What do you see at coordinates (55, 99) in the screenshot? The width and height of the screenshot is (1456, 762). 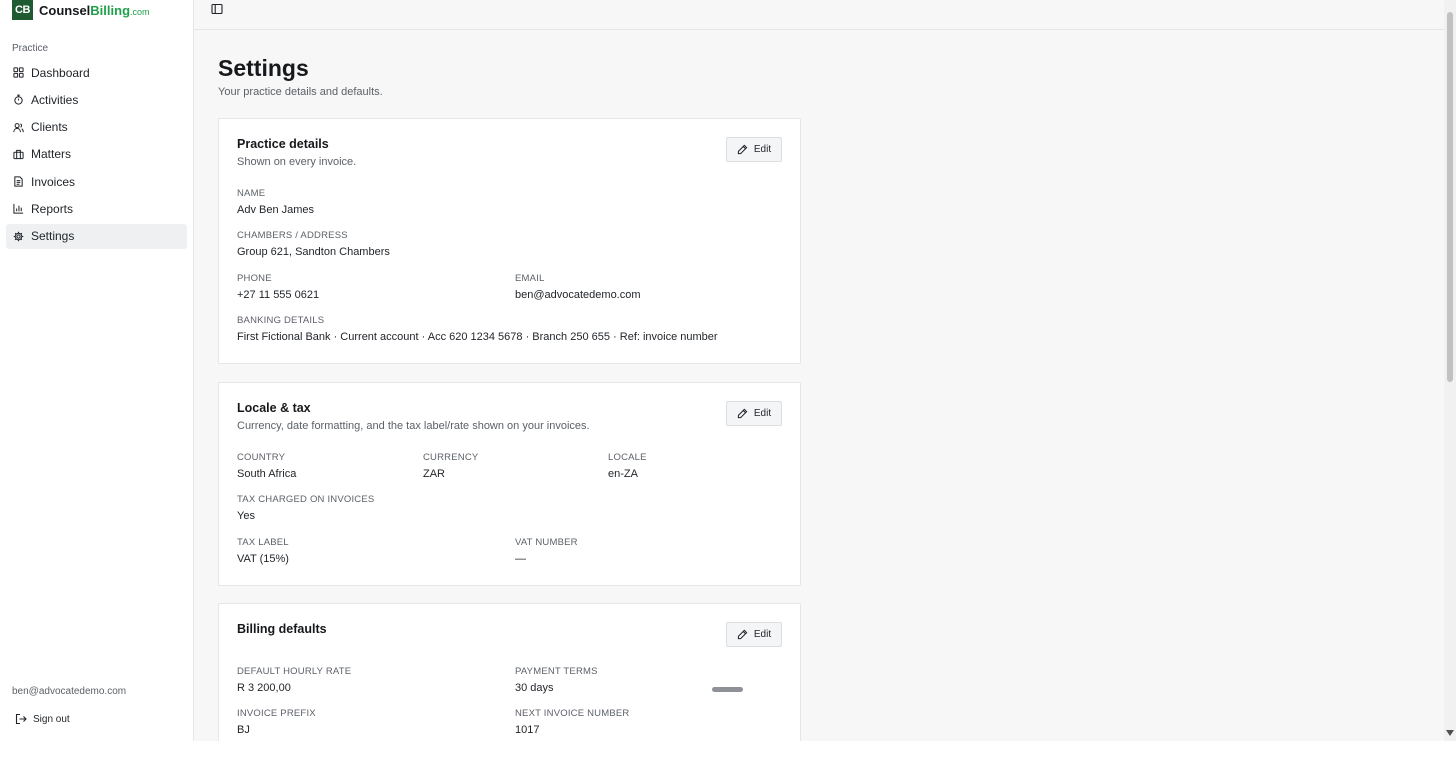 I see `sidebar-item-label: Activities` at bounding box center [55, 99].